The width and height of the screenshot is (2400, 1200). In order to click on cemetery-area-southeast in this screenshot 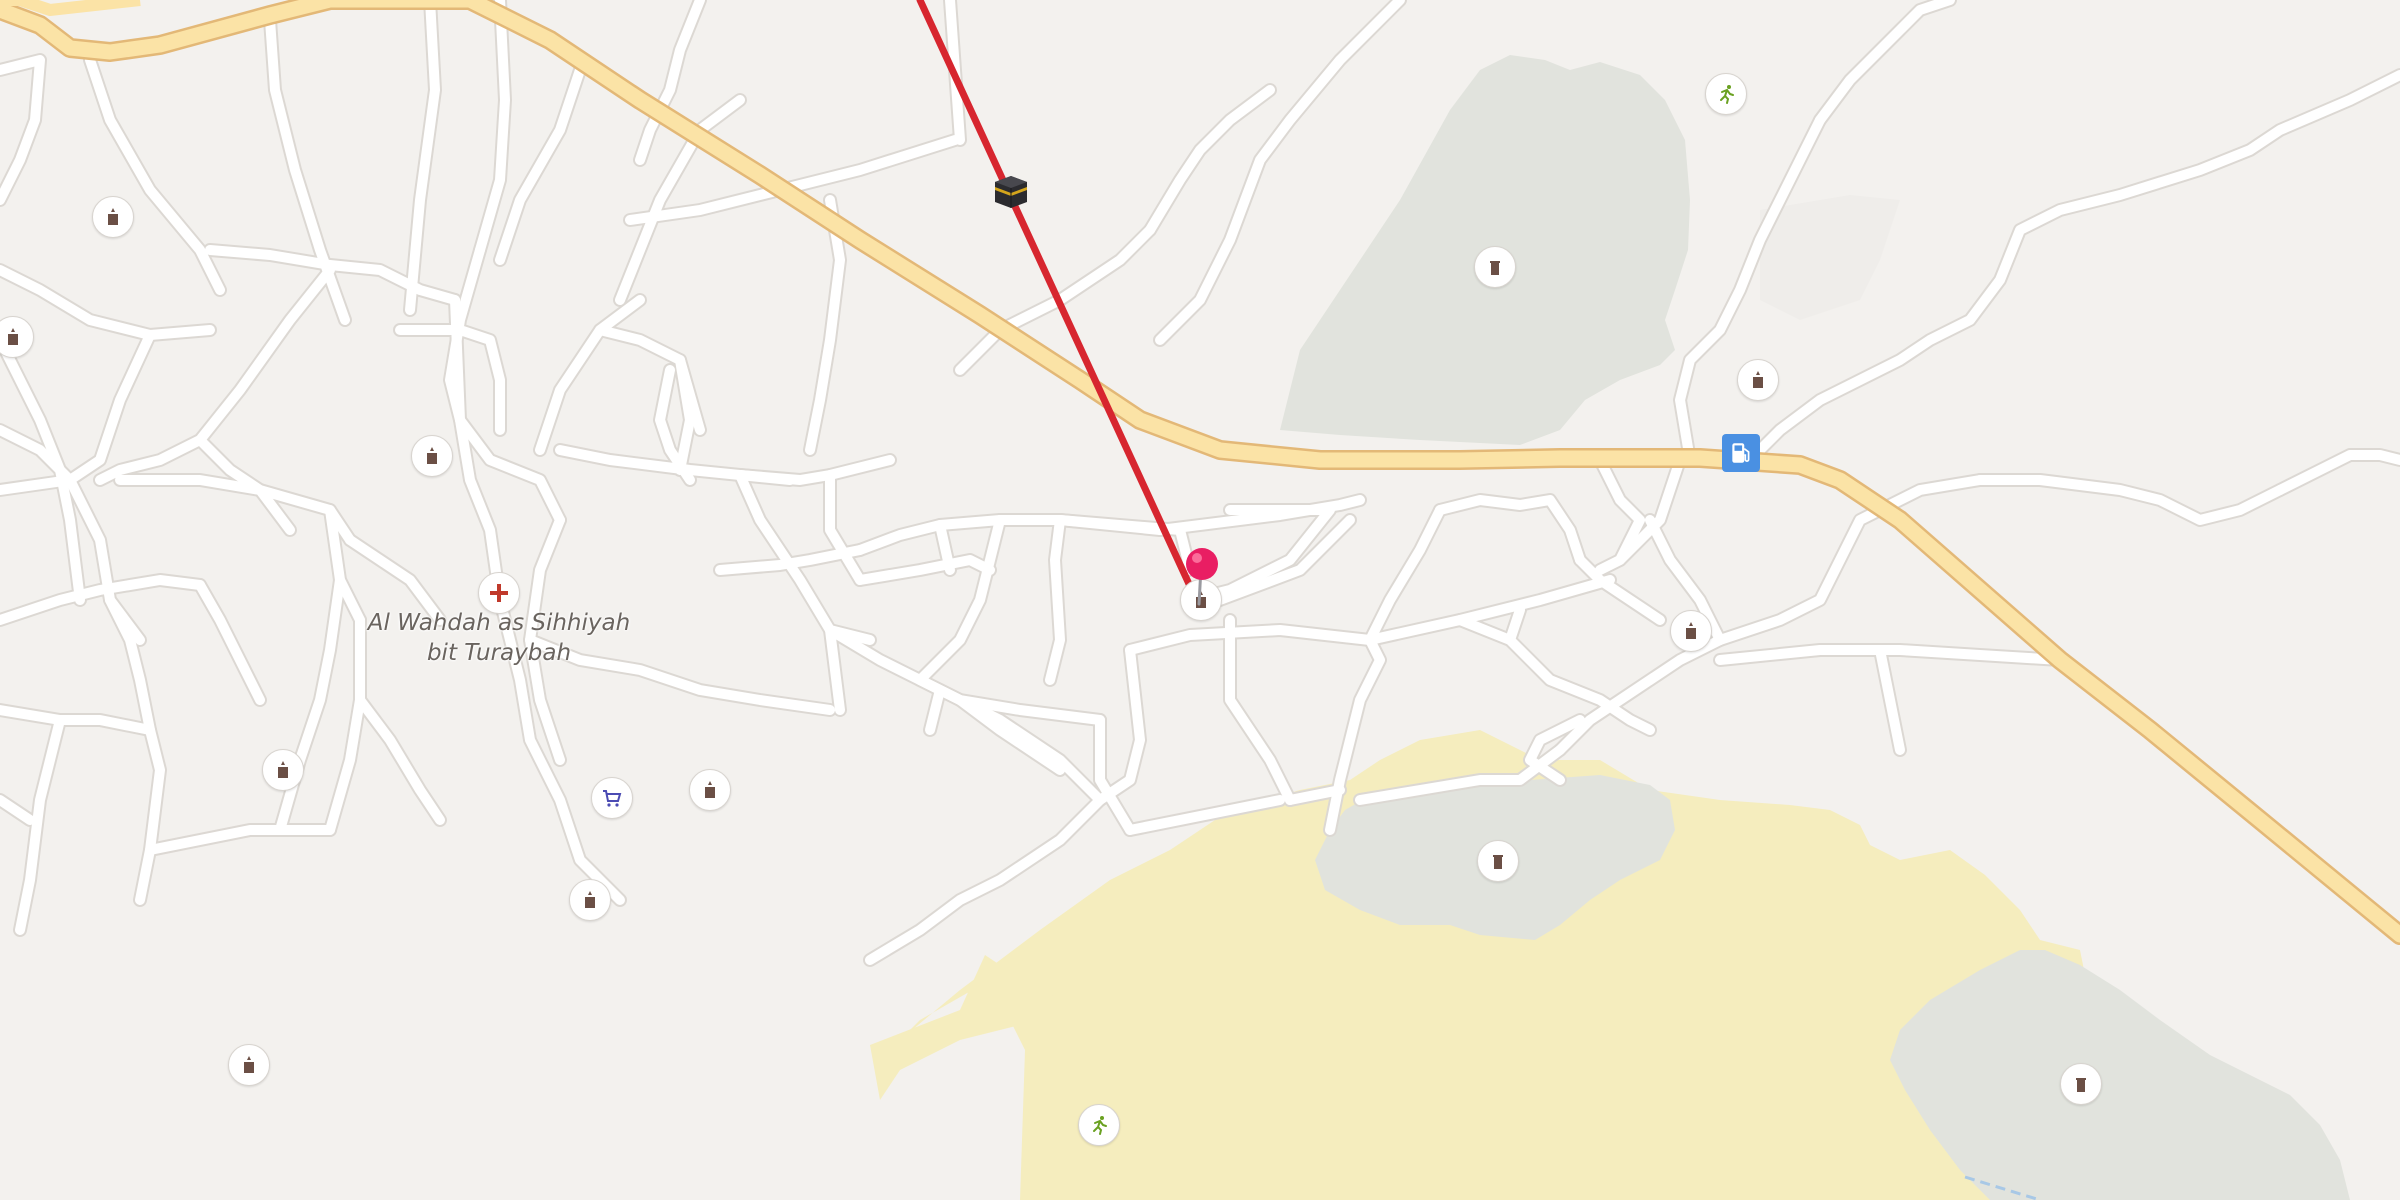, I will do `click(2120, 1075)`.